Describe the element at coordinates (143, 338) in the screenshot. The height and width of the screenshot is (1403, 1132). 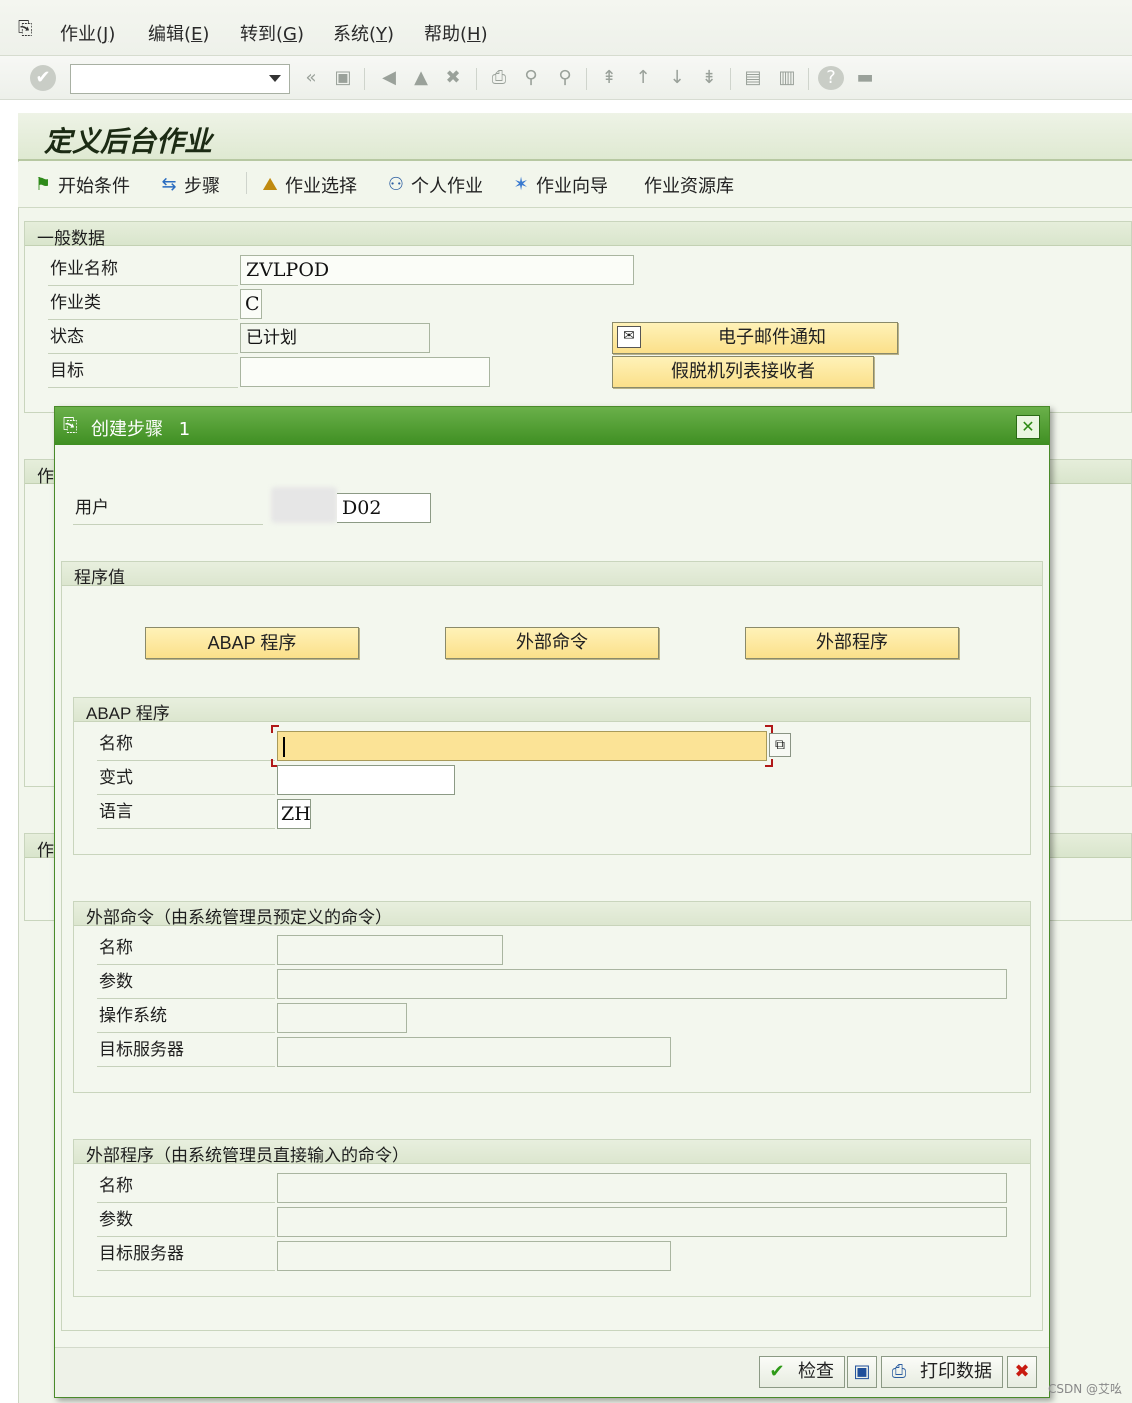
I see `status-label: 状态` at that location.